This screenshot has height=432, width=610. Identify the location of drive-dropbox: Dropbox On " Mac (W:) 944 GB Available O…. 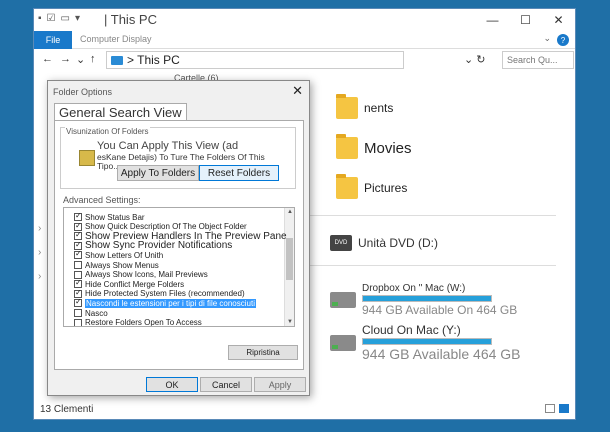
(423, 300).